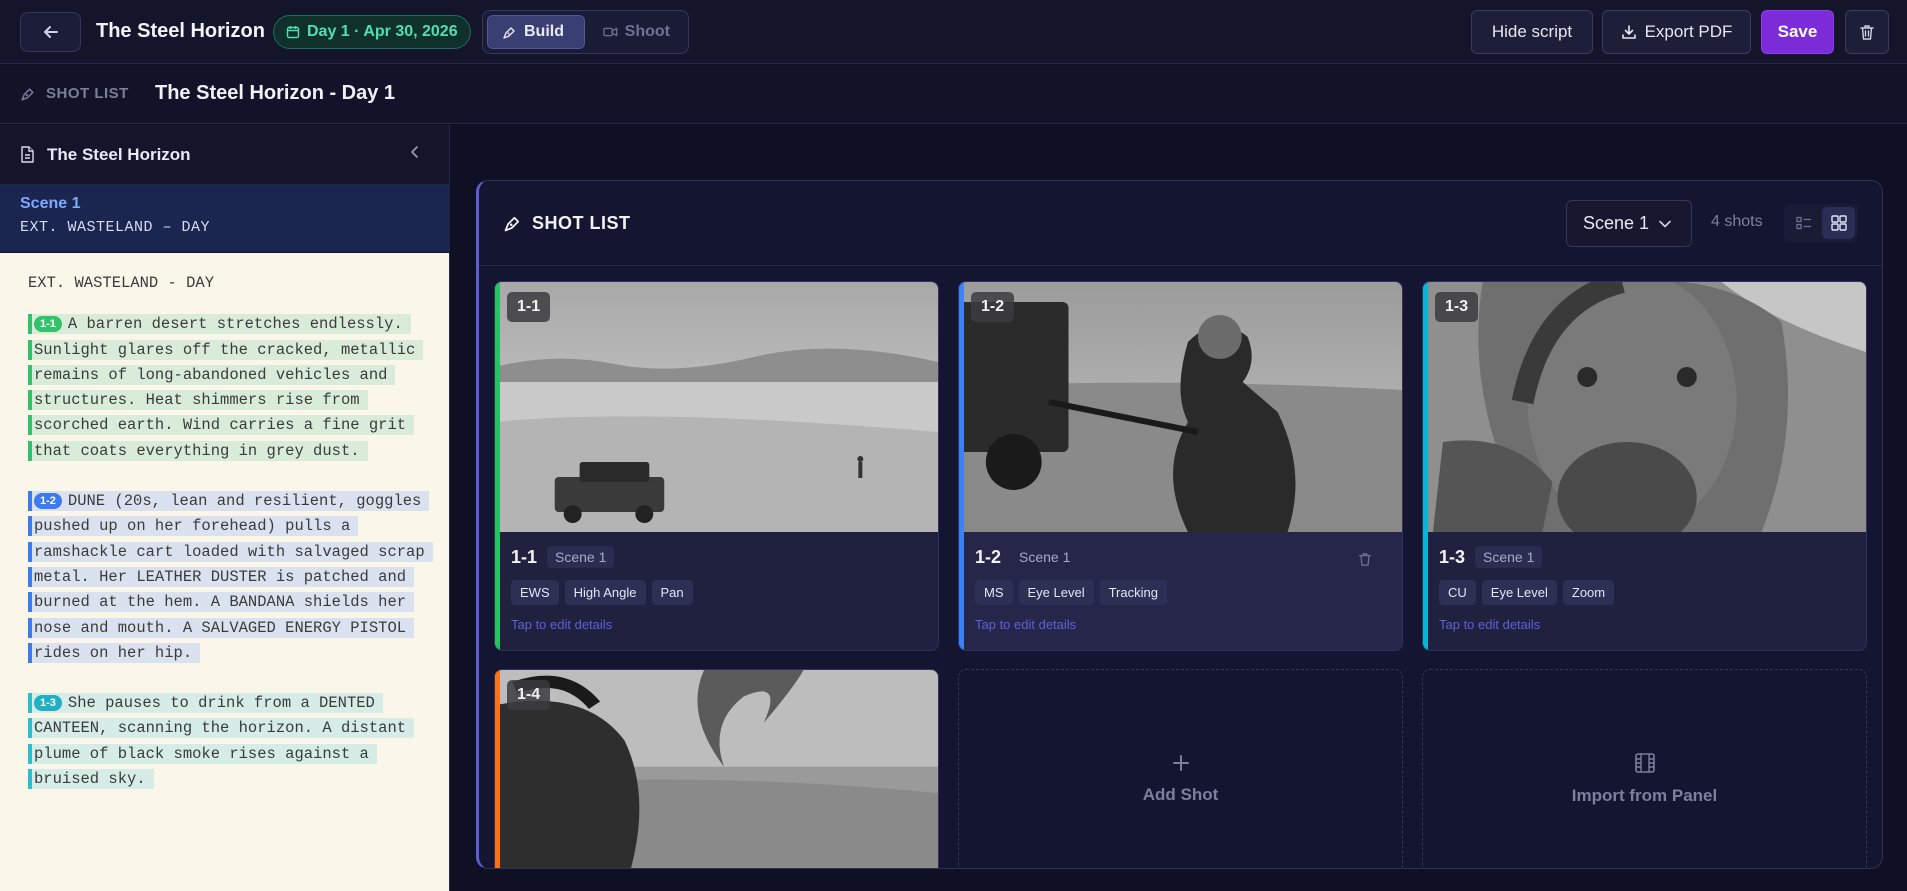 This screenshot has width=1907, height=891. I want to click on import-from-panel-label: Import from Panel, so click(1644, 795).